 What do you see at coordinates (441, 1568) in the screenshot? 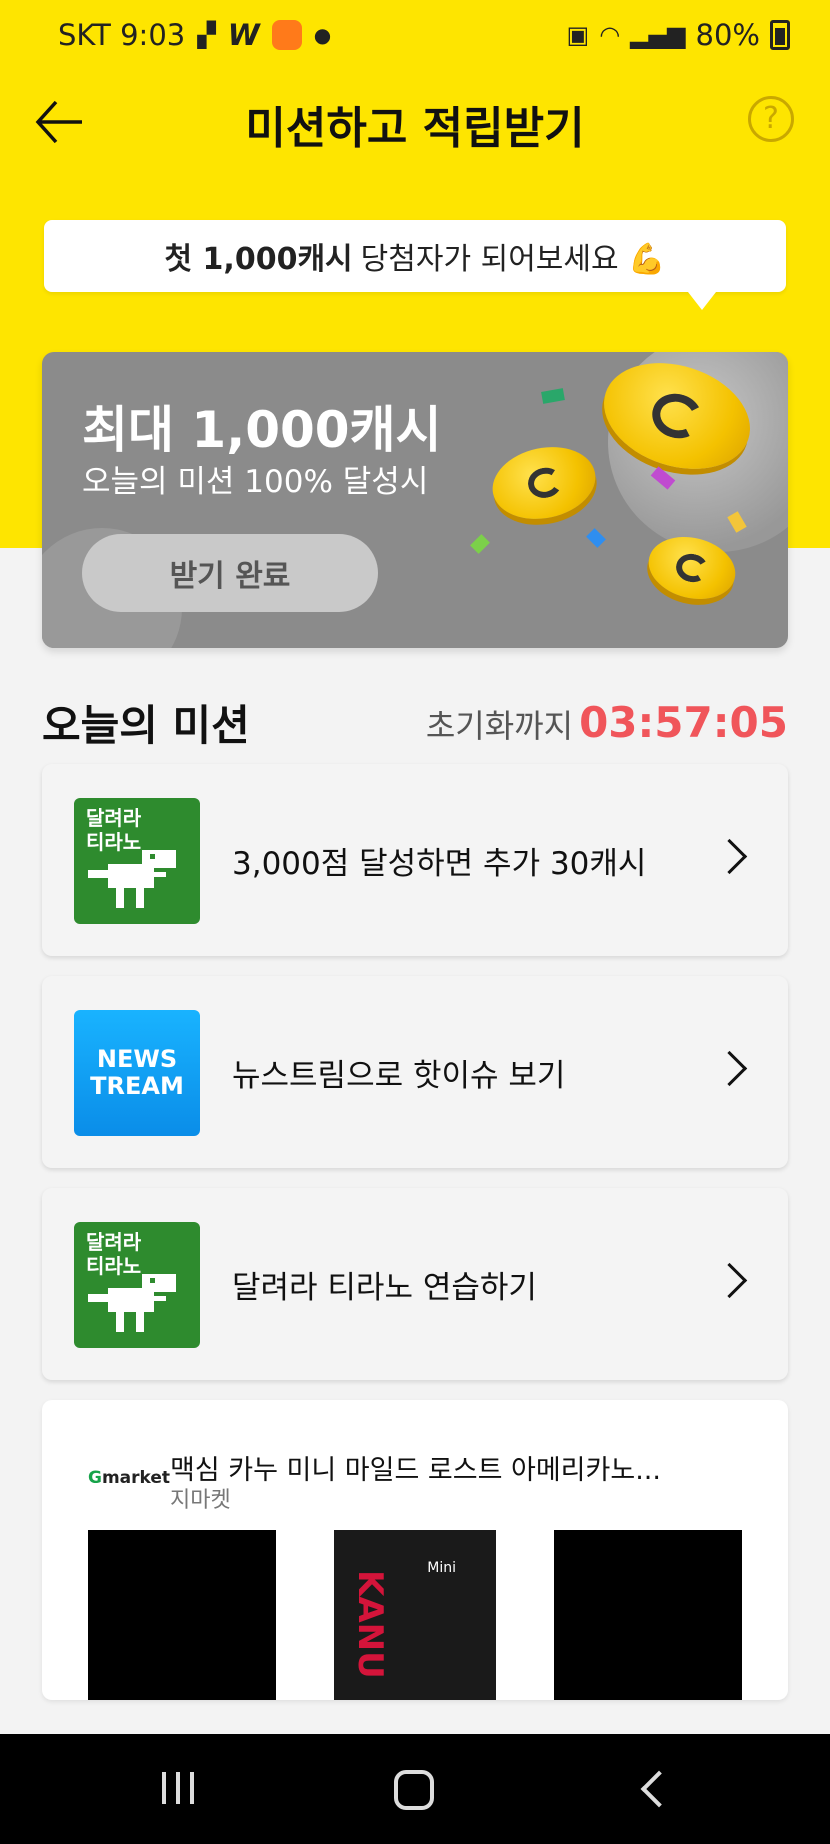
I see `product-mini-label: Mini` at bounding box center [441, 1568].